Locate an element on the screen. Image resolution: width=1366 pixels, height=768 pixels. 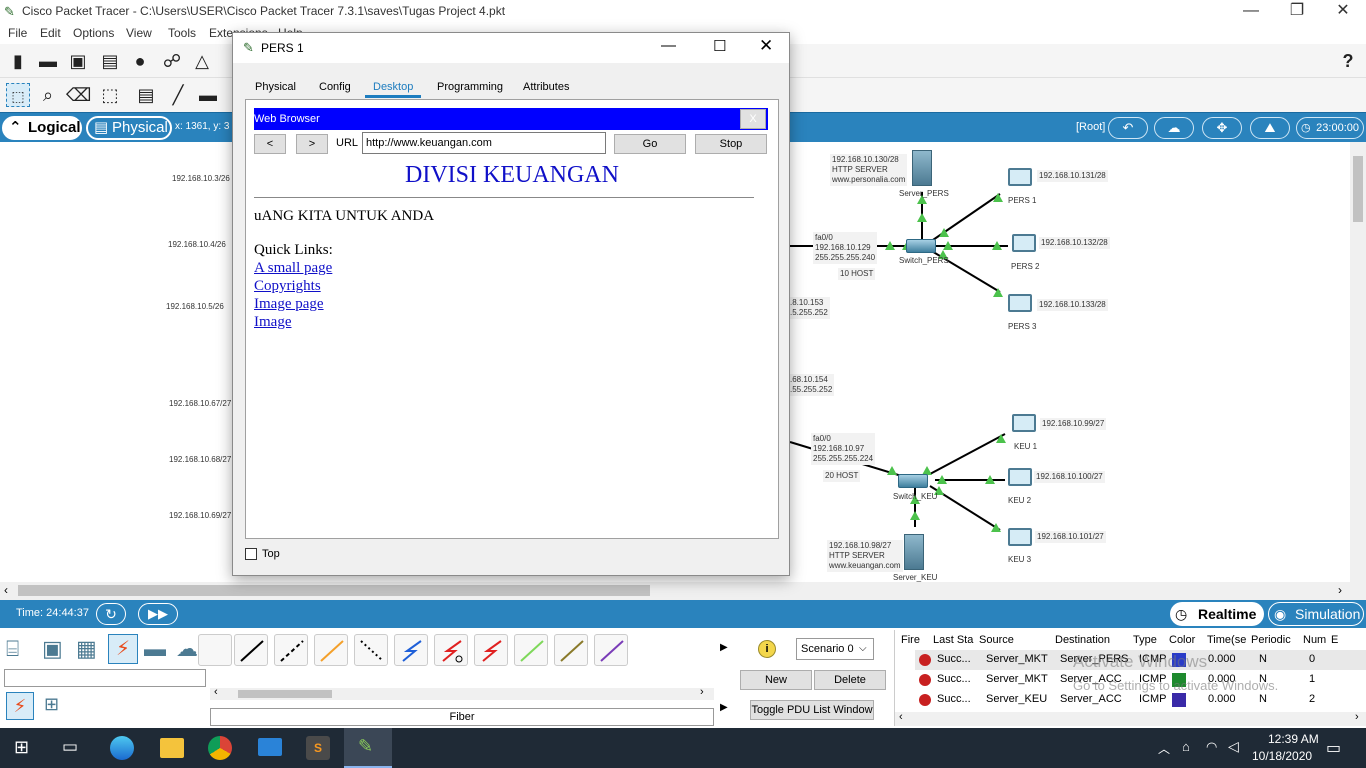
save-icon: ▣ is located at coordinates (78, 61).